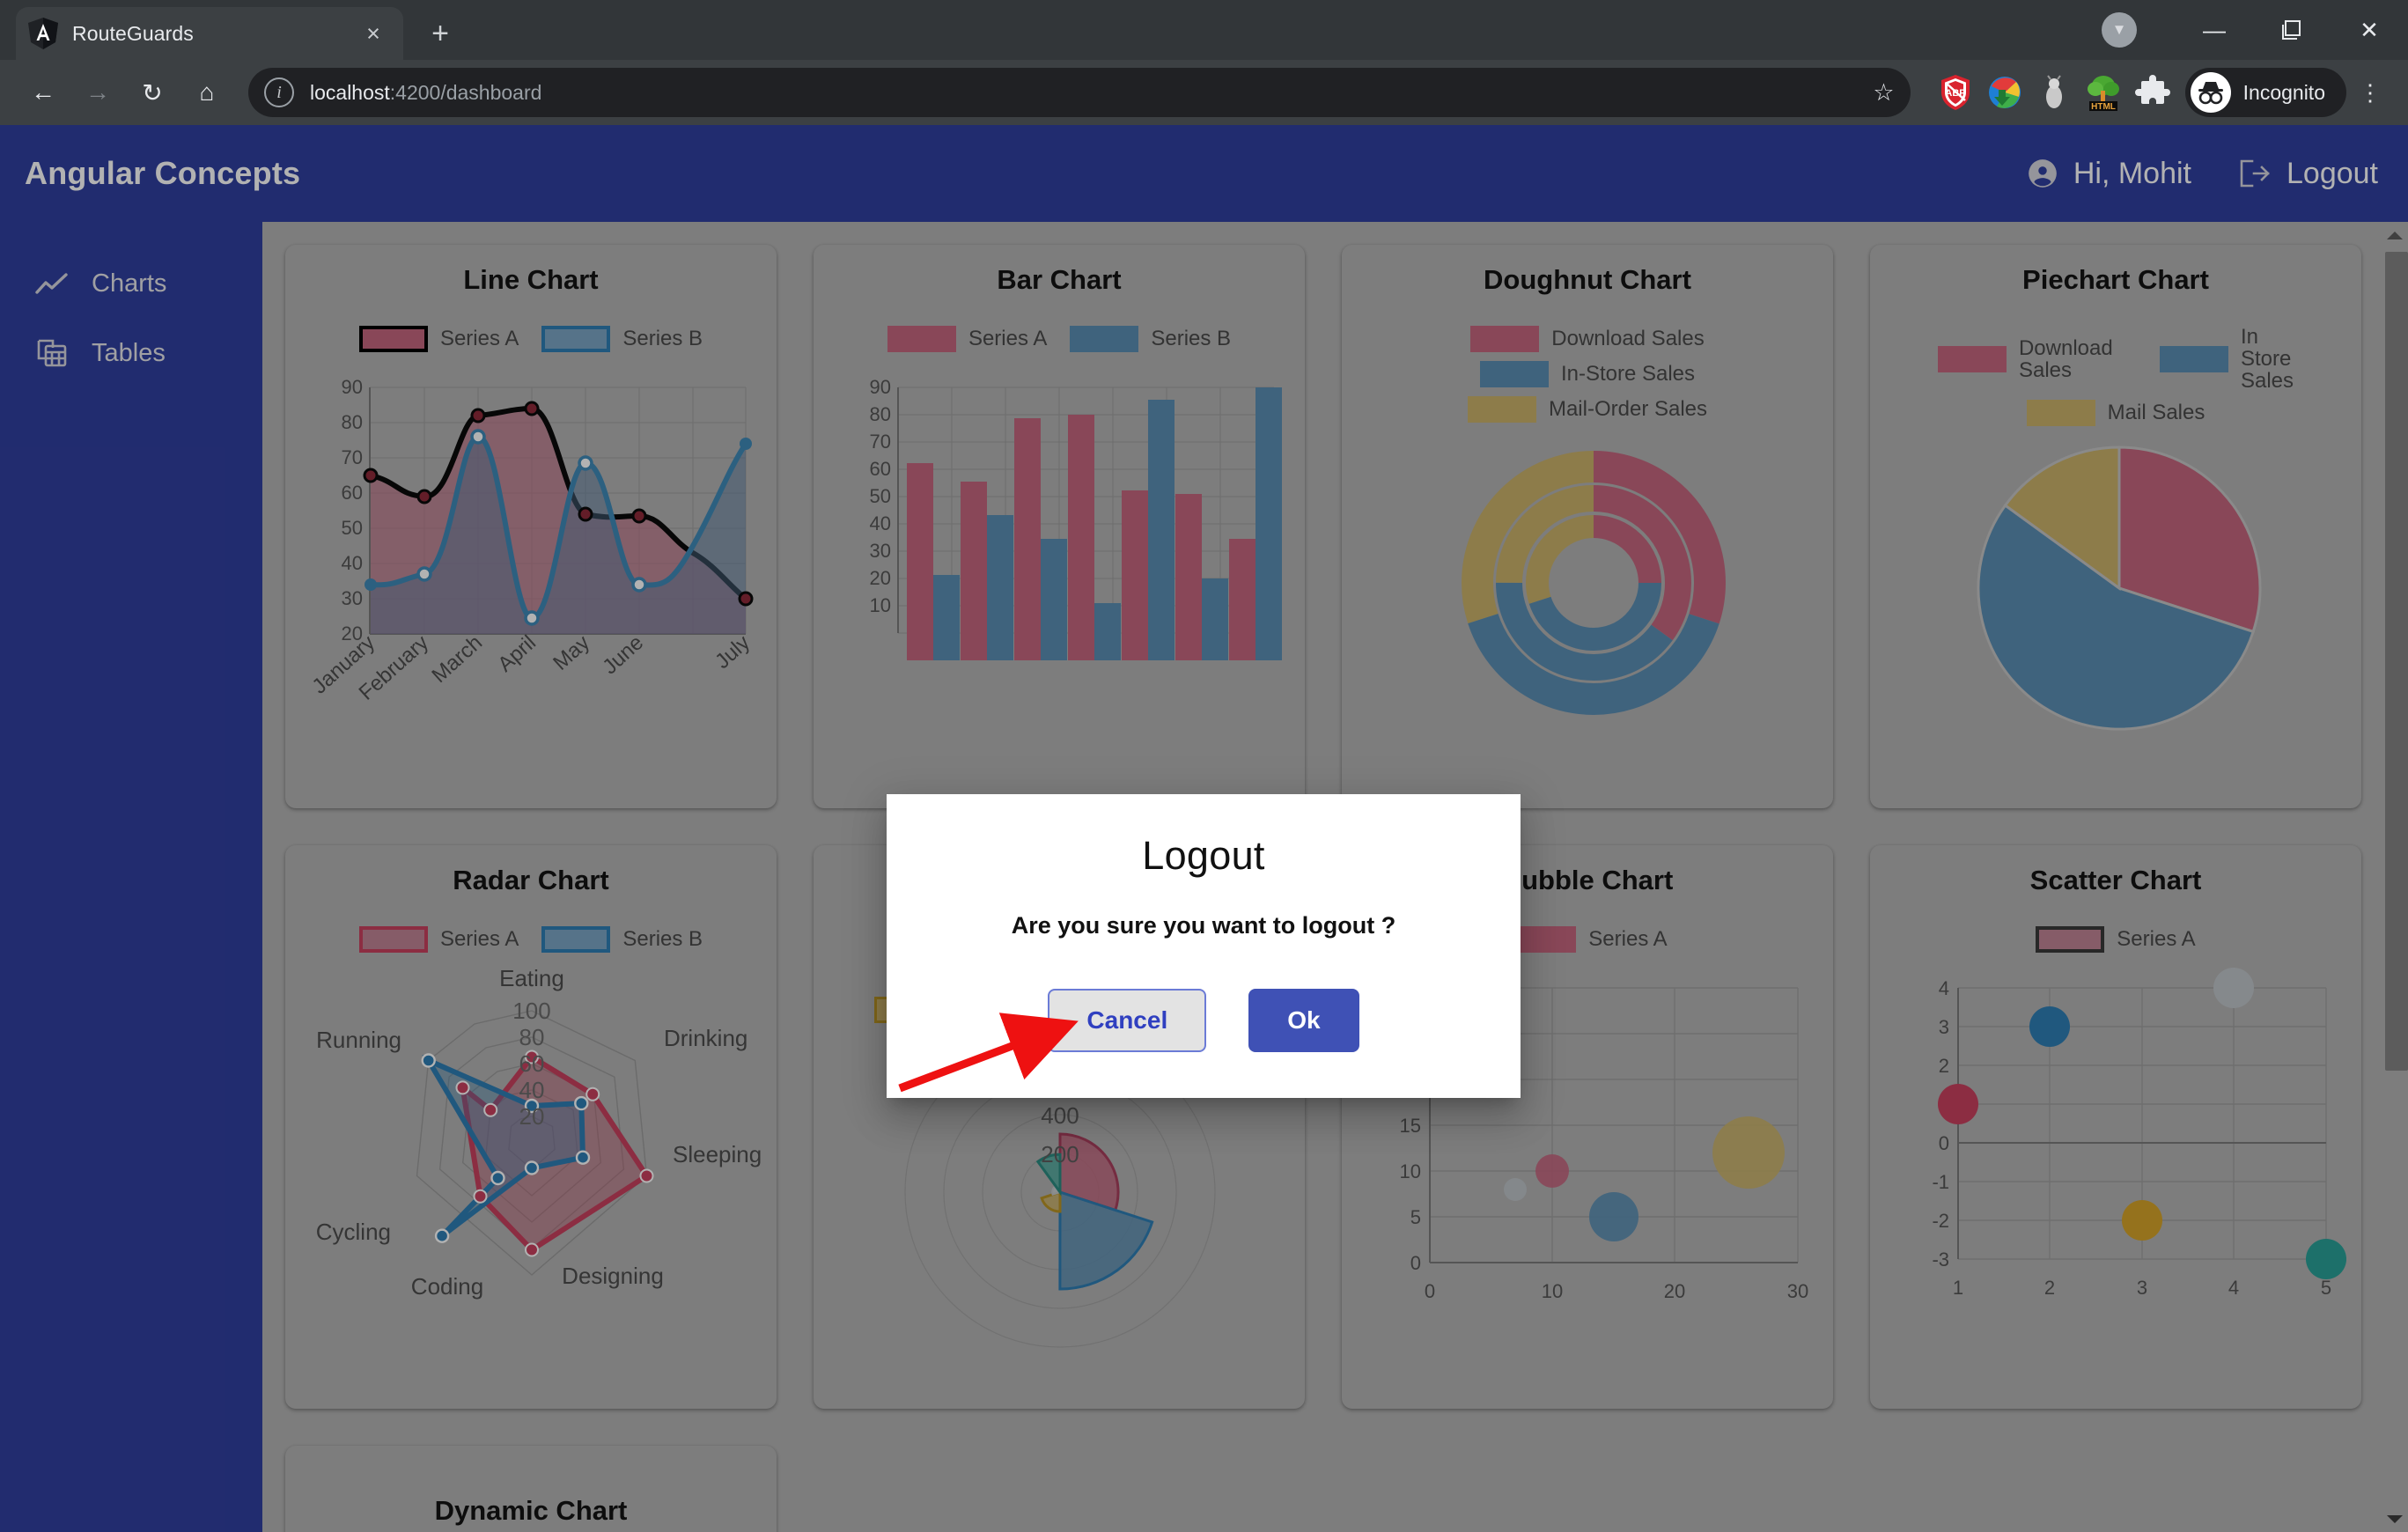 The image size is (2408, 1532). Describe the element at coordinates (206, 92) in the screenshot. I see `home-icon: ⌂` at that location.